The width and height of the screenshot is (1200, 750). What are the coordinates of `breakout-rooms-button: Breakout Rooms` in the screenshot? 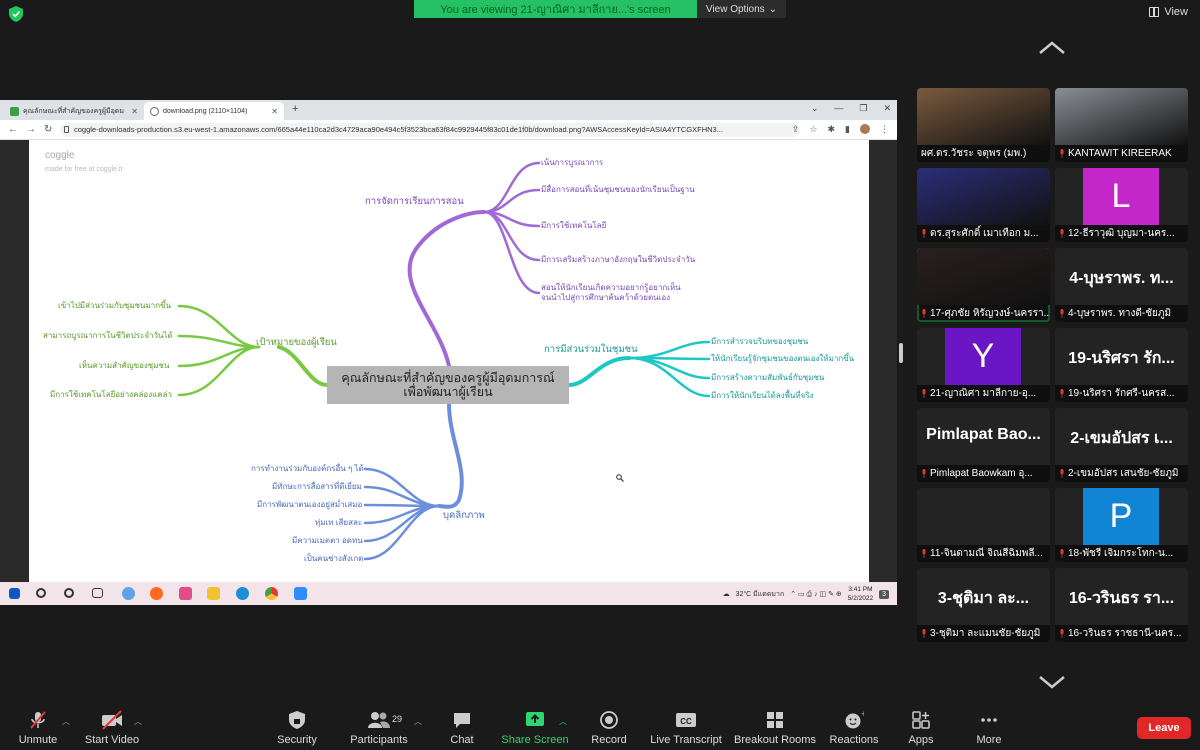 It's located at (775, 728).